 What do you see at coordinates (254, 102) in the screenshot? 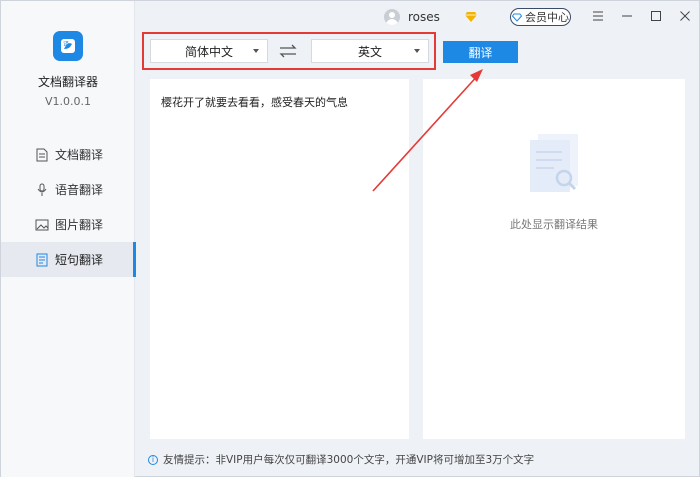
I see `source-text: 樱花开了就要去看看，感受春天的气息` at bounding box center [254, 102].